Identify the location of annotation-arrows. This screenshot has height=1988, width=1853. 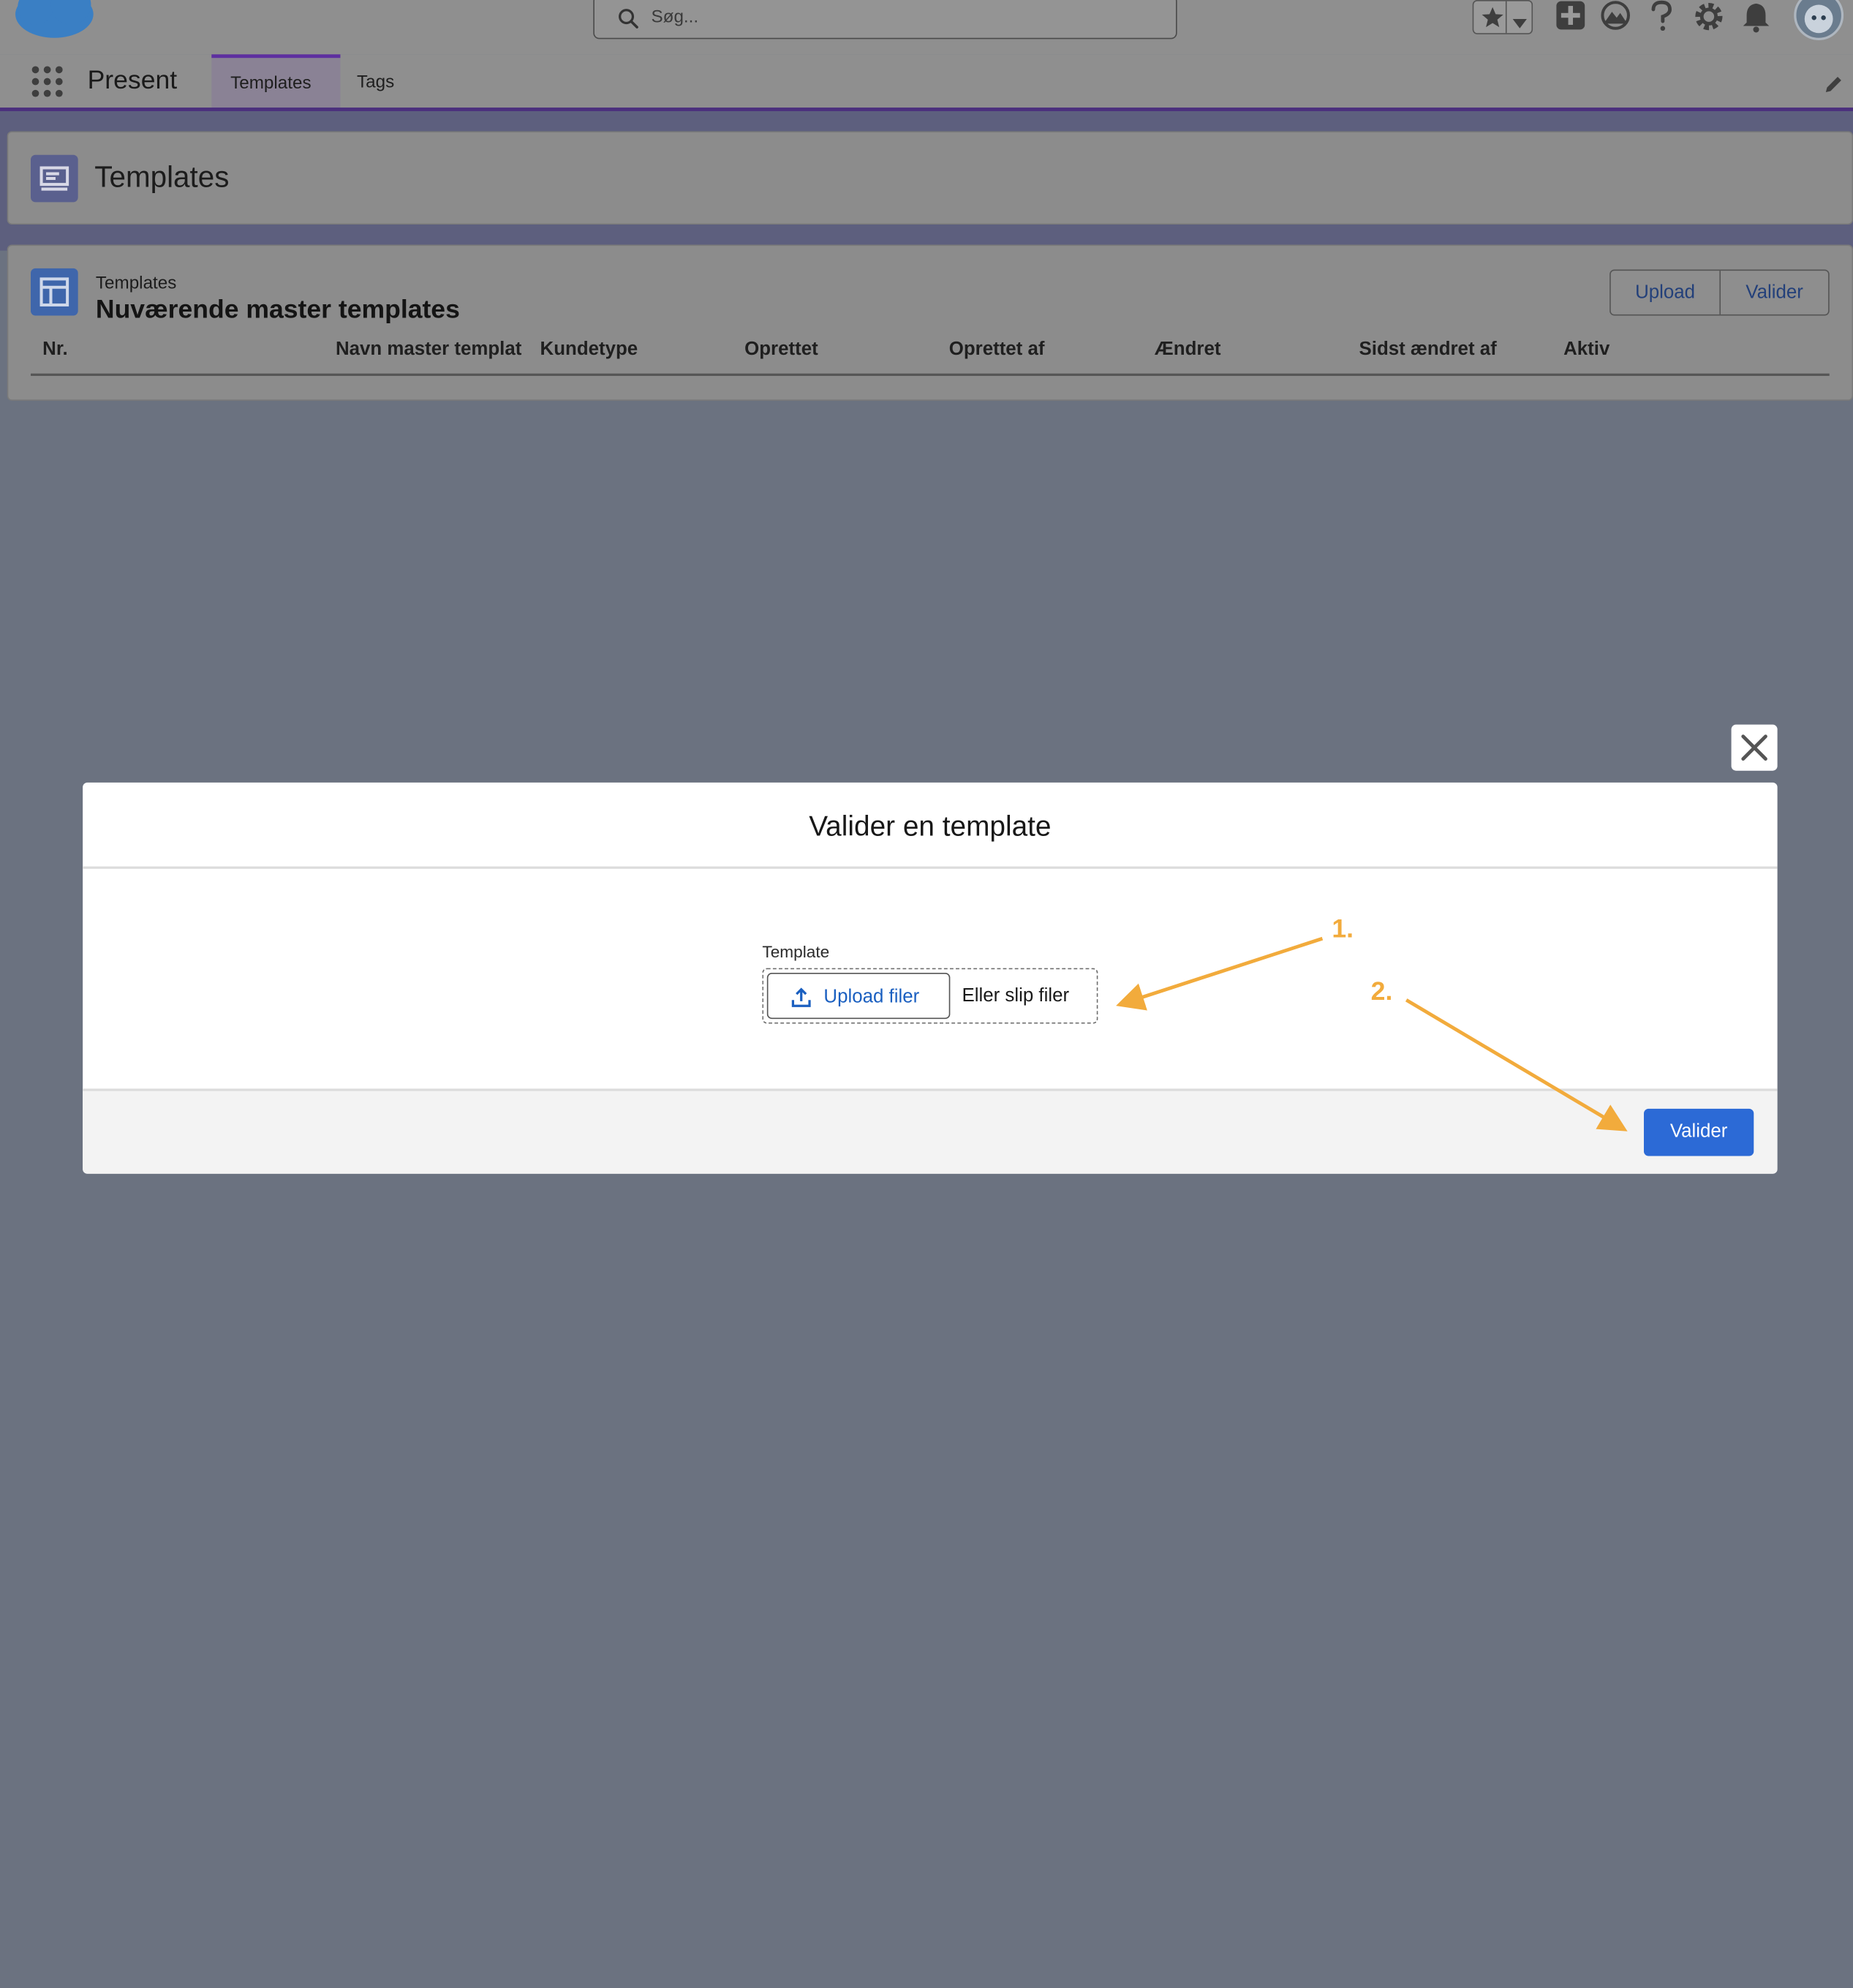
(1372, 1034).